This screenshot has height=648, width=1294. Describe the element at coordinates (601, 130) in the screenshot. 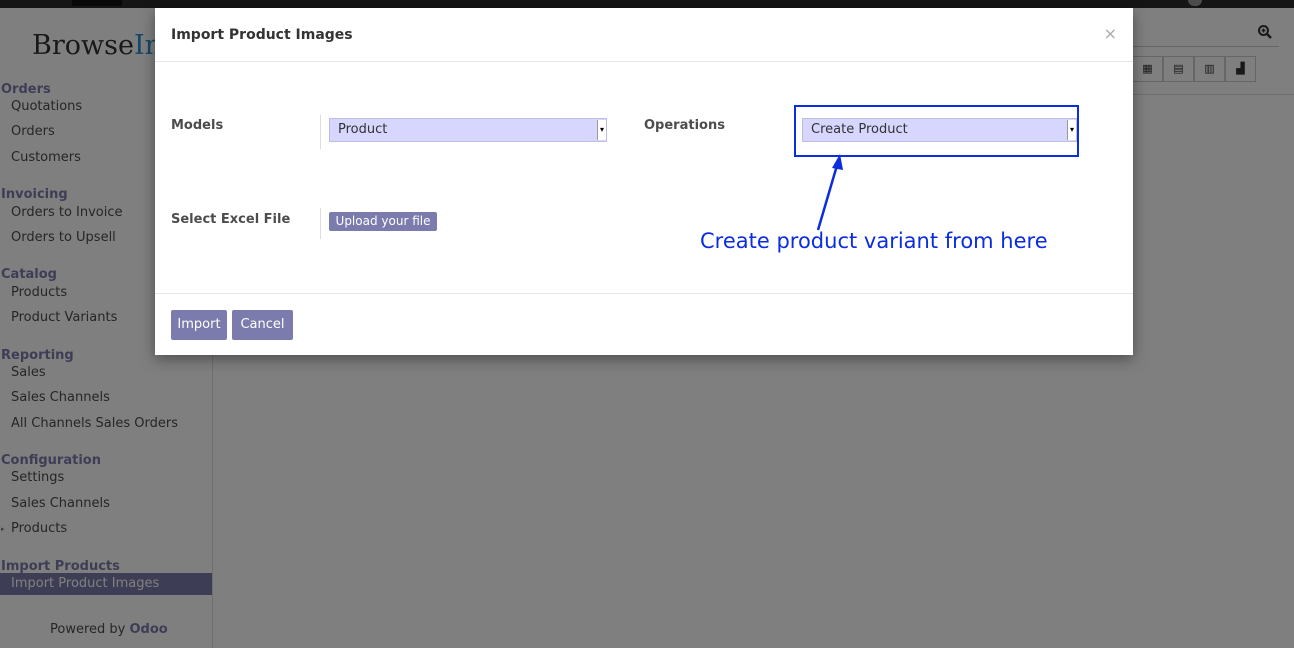

I see `chevron-down-icon: ▾` at that location.